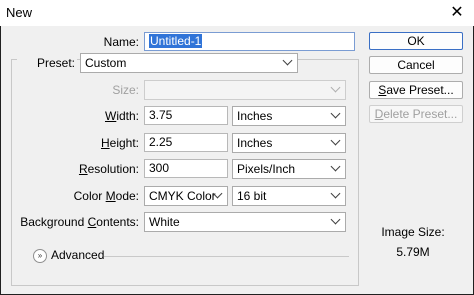  I want to click on height-label: Height:, so click(119, 143).